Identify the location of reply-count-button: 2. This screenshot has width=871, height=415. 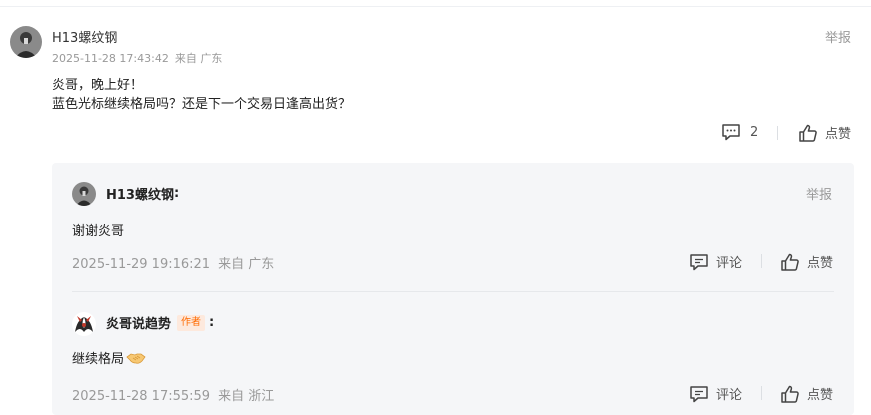
(739, 132).